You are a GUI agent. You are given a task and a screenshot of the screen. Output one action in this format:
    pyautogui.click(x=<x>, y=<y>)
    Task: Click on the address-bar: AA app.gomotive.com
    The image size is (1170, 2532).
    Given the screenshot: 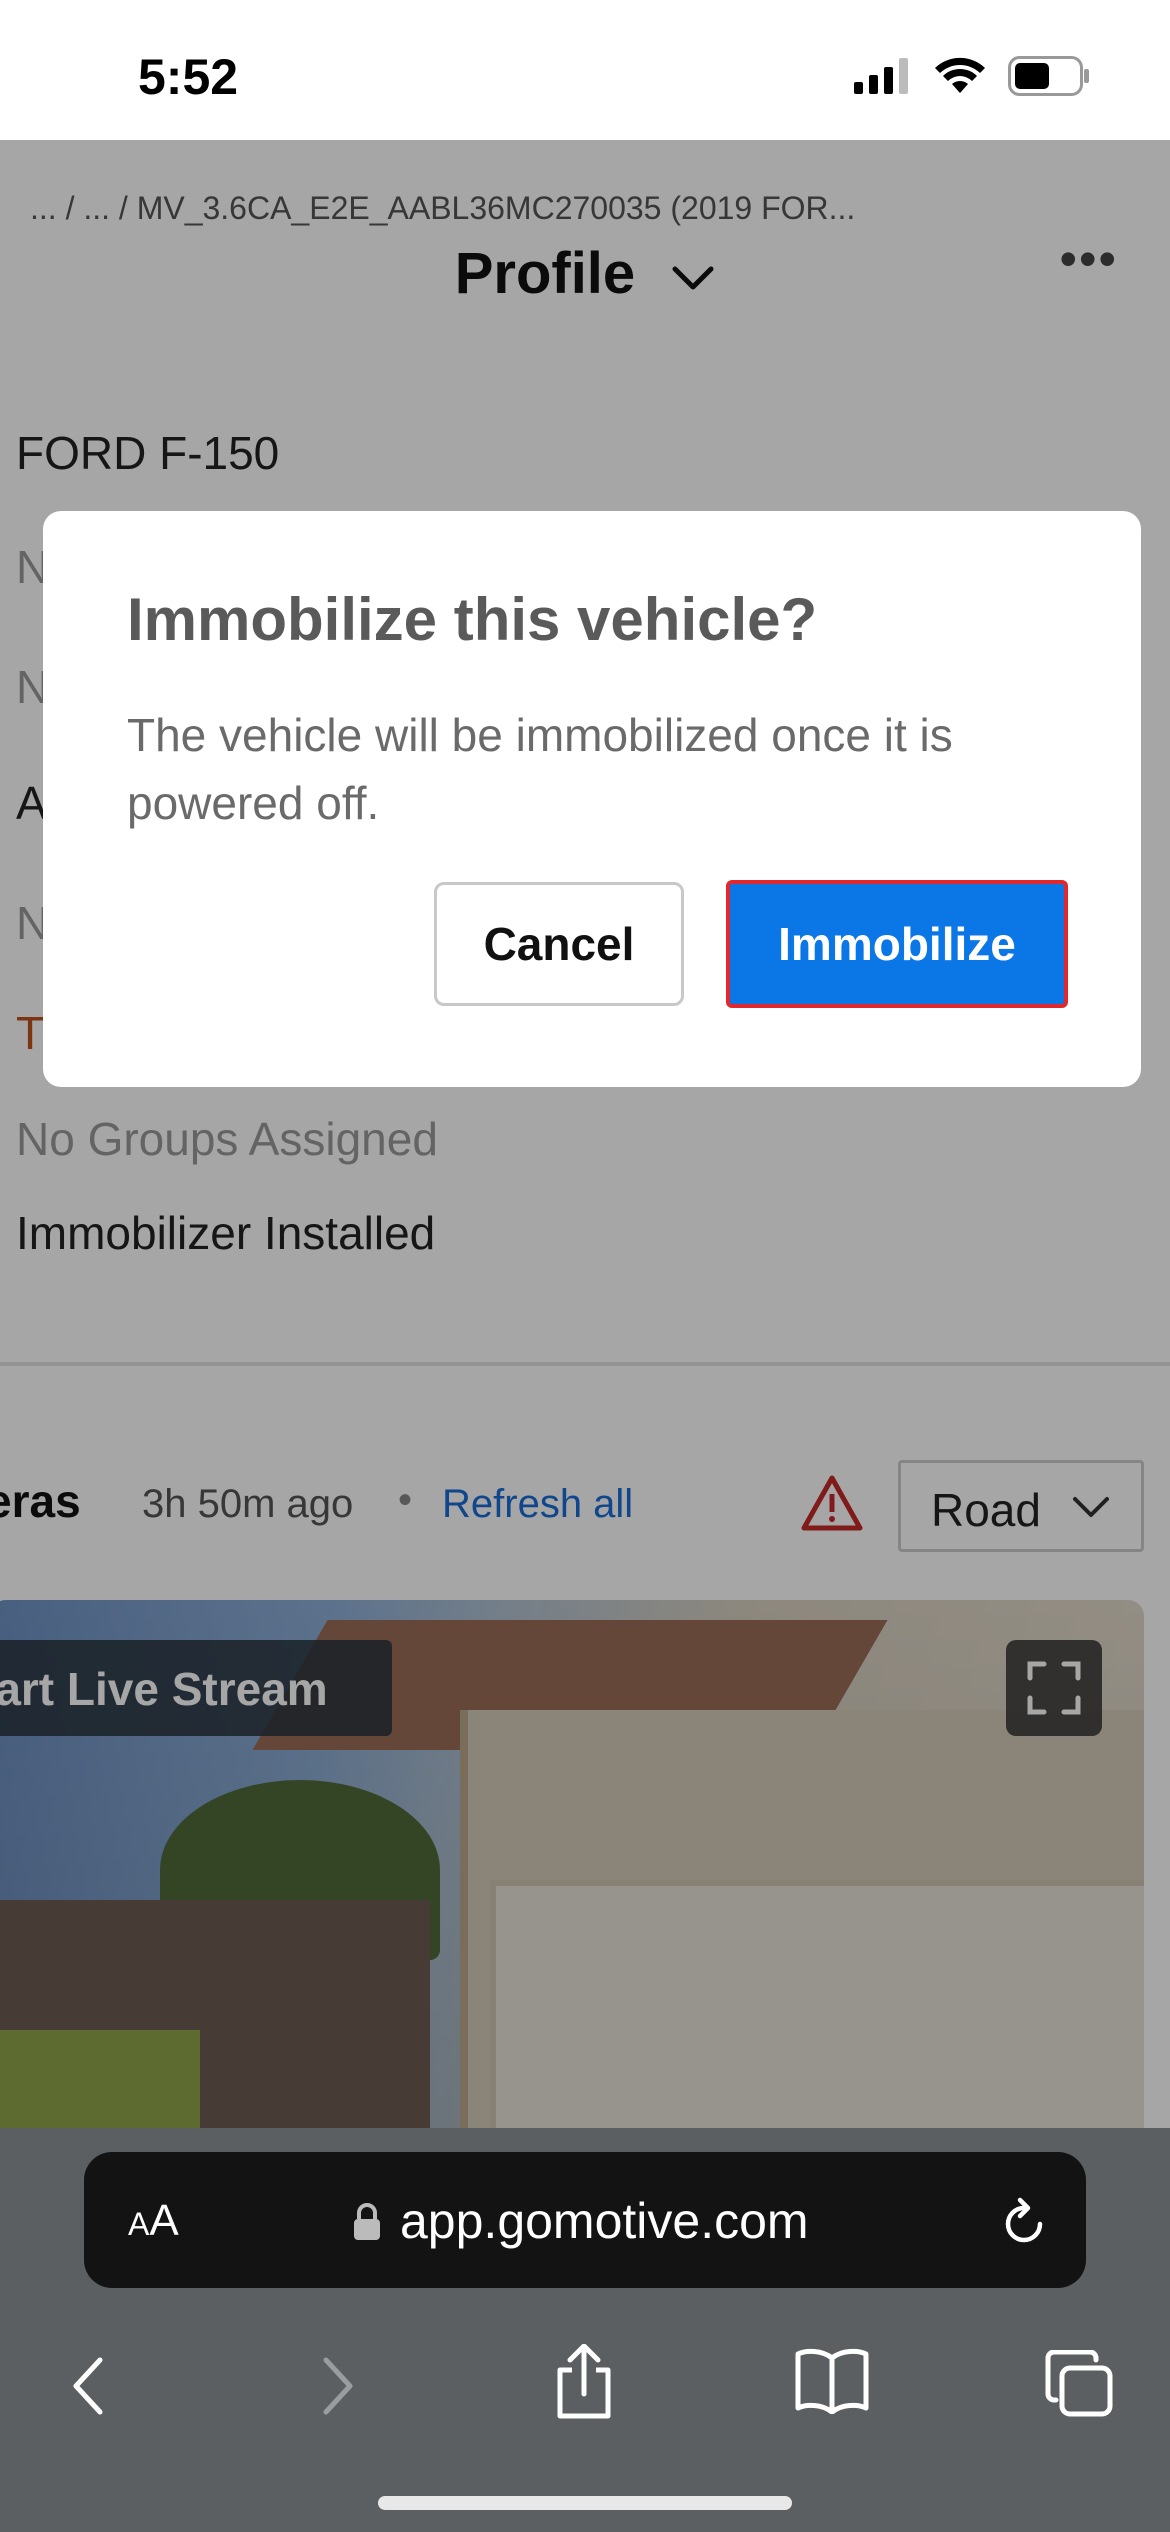 What is the action you would take?
    pyautogui.click(x=585, y=2220)
    